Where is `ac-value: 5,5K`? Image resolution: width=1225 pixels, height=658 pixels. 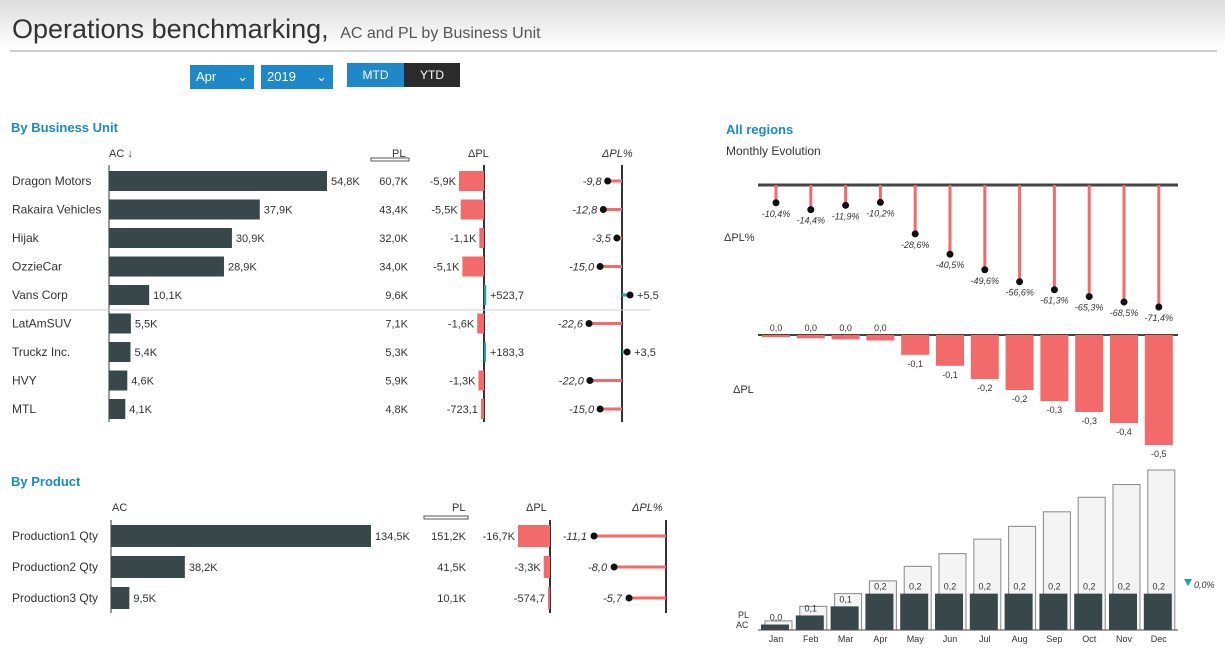 ac-value: 5,5K is located at coordinates (146, 325).